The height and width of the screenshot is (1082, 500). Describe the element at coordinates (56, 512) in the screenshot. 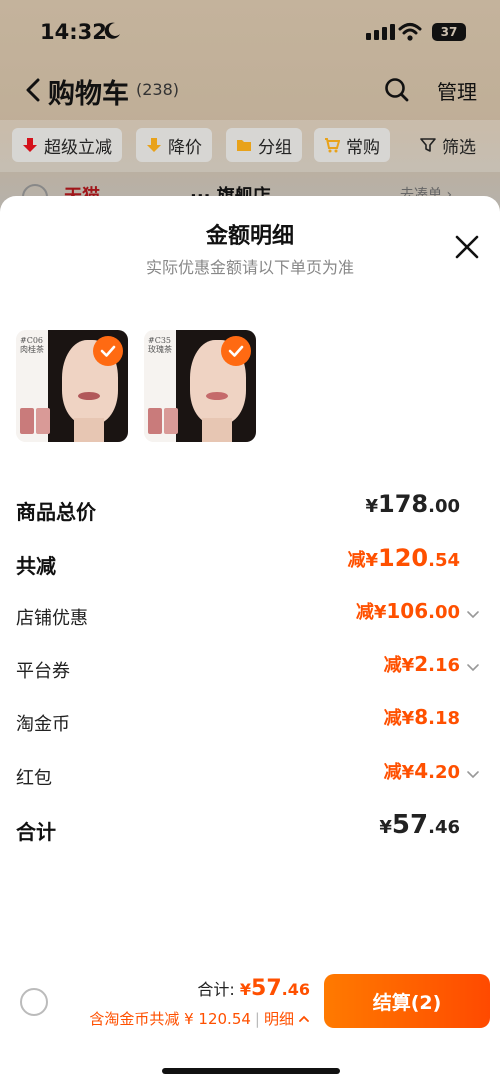

I see `row-label: 商品总价` at that location.